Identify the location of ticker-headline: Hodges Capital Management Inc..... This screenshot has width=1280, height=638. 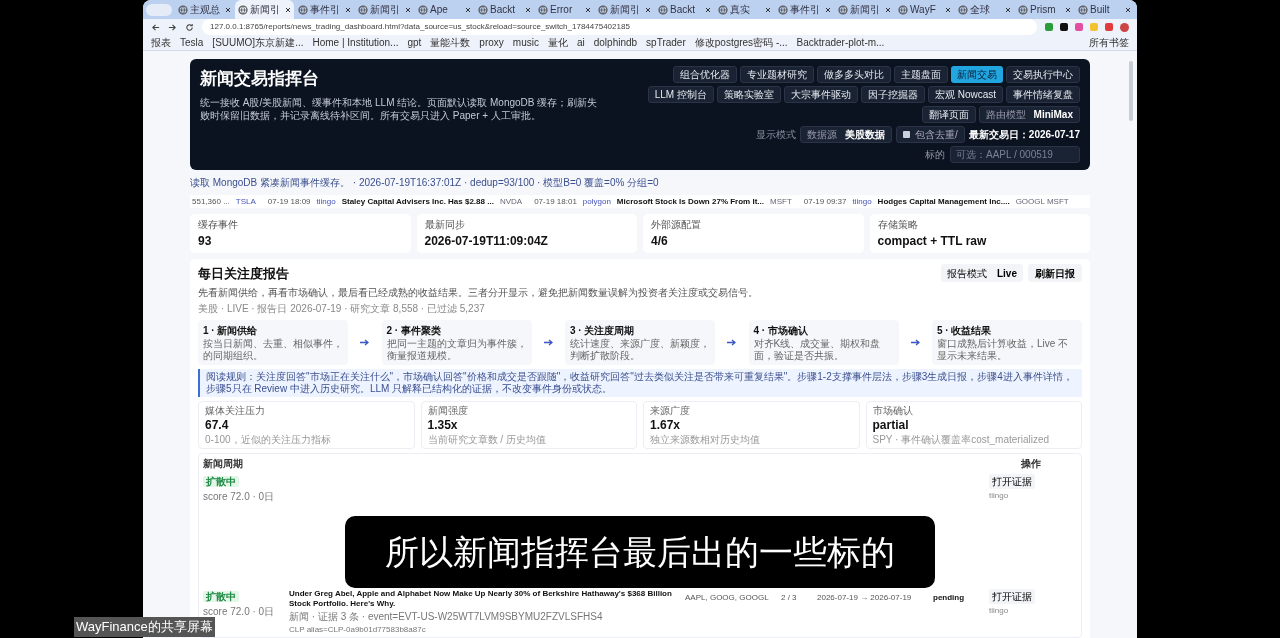
(943, 201).